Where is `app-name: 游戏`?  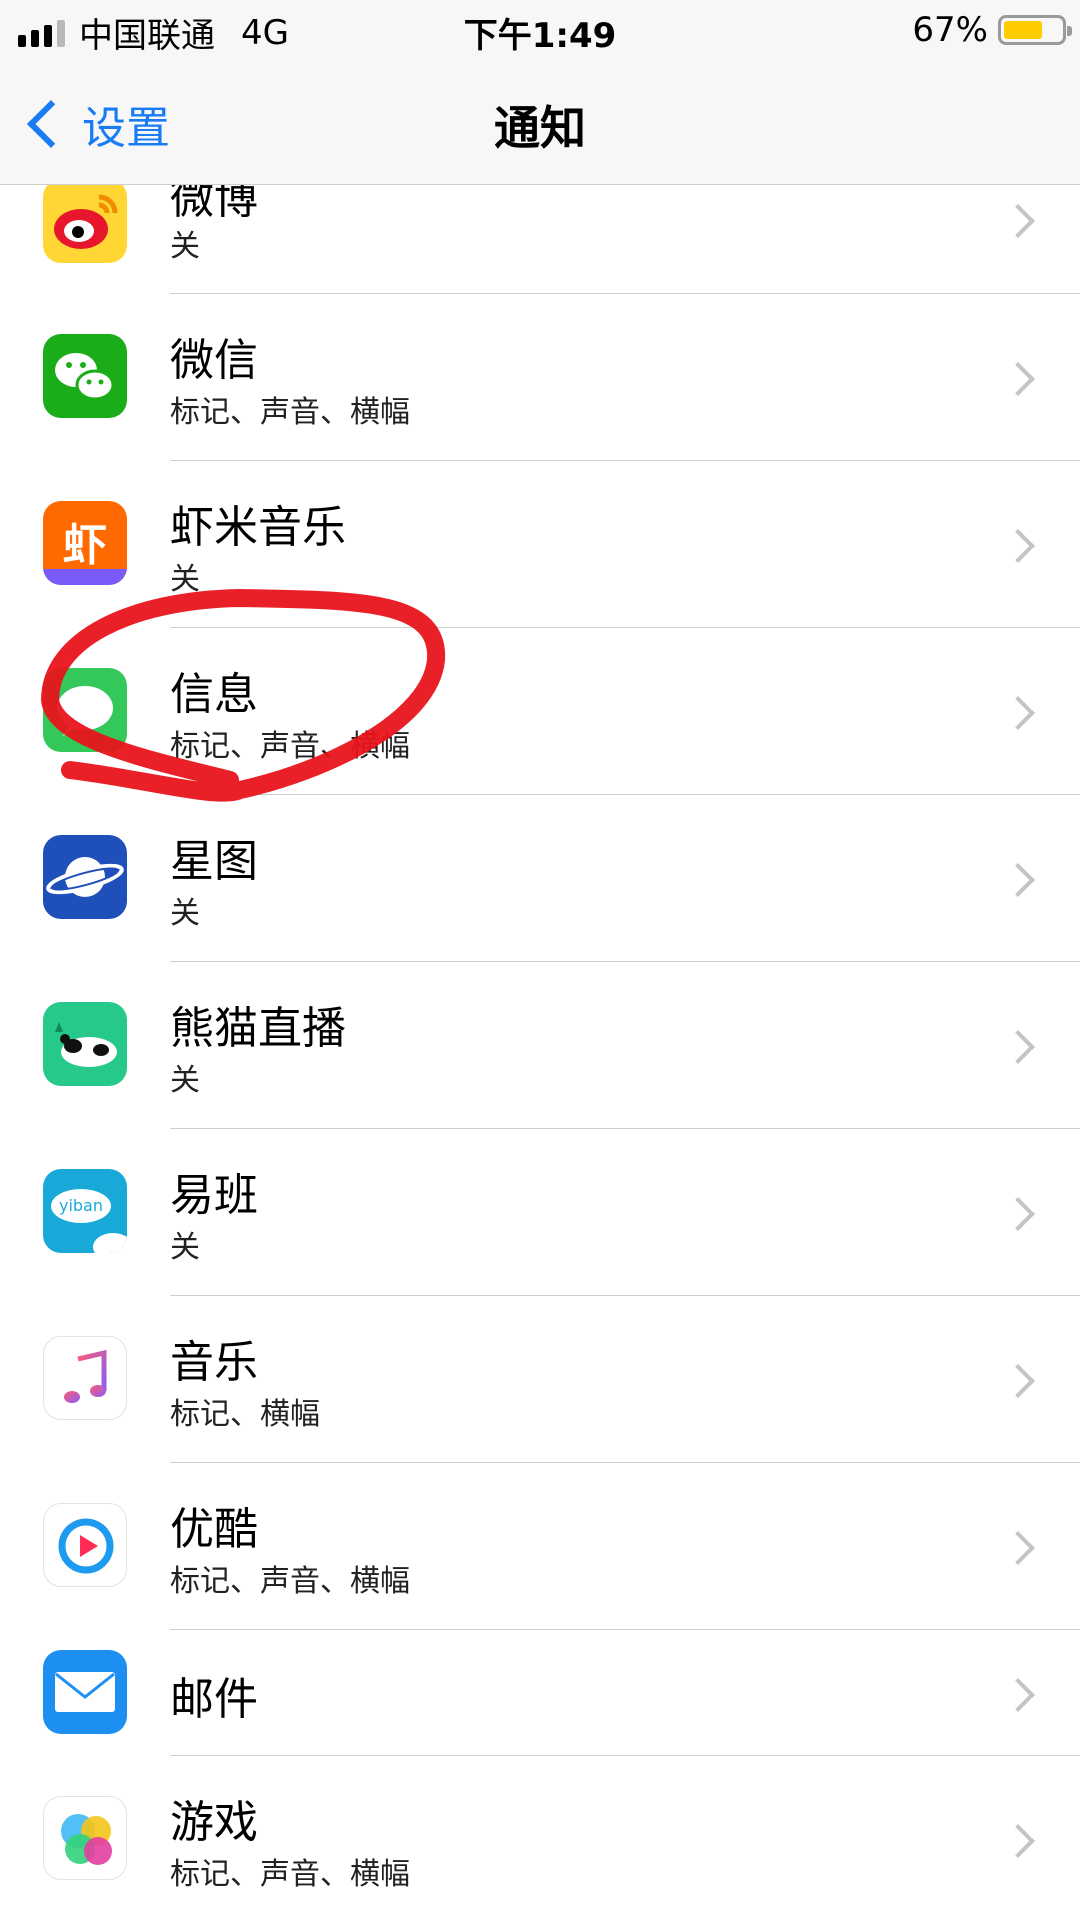 app-name: 游戏 is located at coordinates (214, 1822).